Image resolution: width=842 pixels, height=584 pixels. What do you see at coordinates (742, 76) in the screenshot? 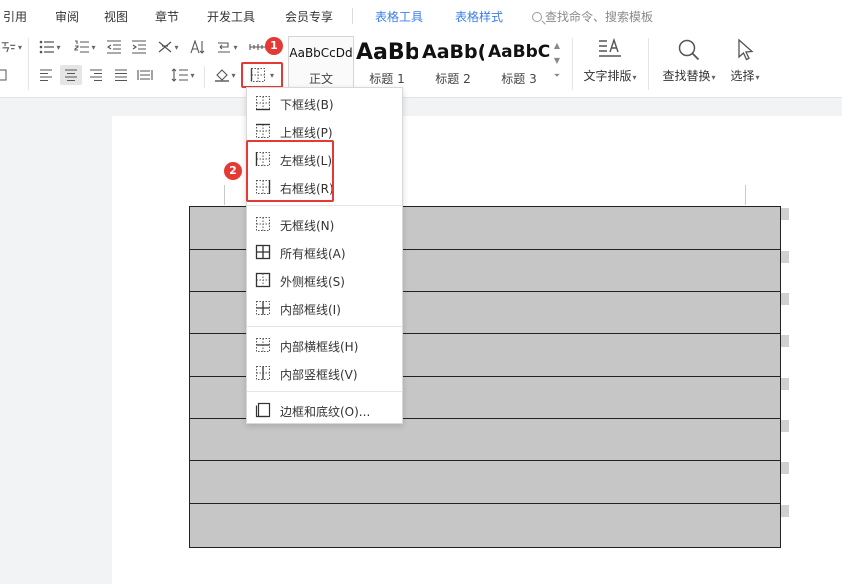
I see `select-label: 选择` at bounding box center [742, 76].